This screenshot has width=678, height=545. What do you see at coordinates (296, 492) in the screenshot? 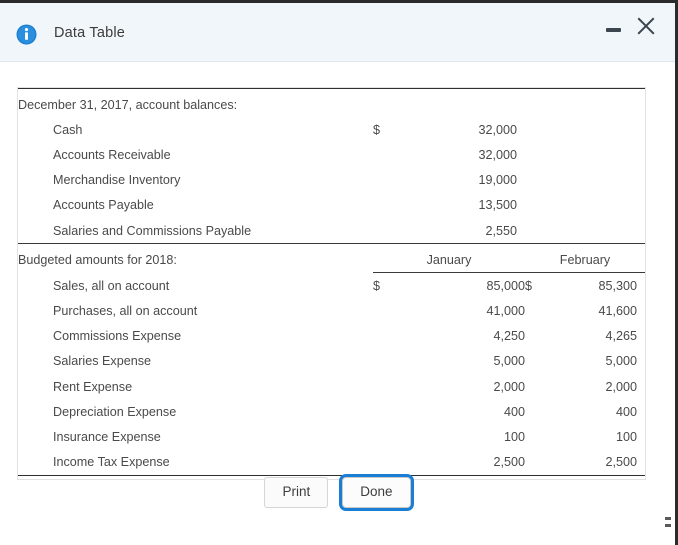
I see `print-button: Print` at bounding box center [296, 492].